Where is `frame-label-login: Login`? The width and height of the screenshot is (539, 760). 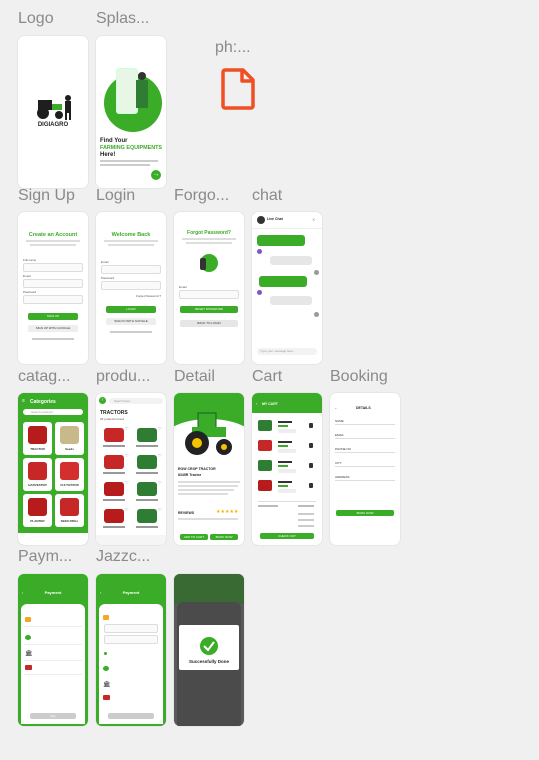 frame-label-login: Login is located at coordinates (115, 196).